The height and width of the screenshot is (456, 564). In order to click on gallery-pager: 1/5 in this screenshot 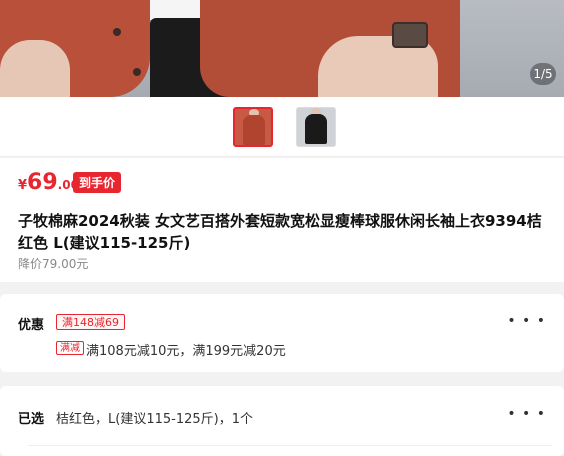, I will do `click(543, 74)`.